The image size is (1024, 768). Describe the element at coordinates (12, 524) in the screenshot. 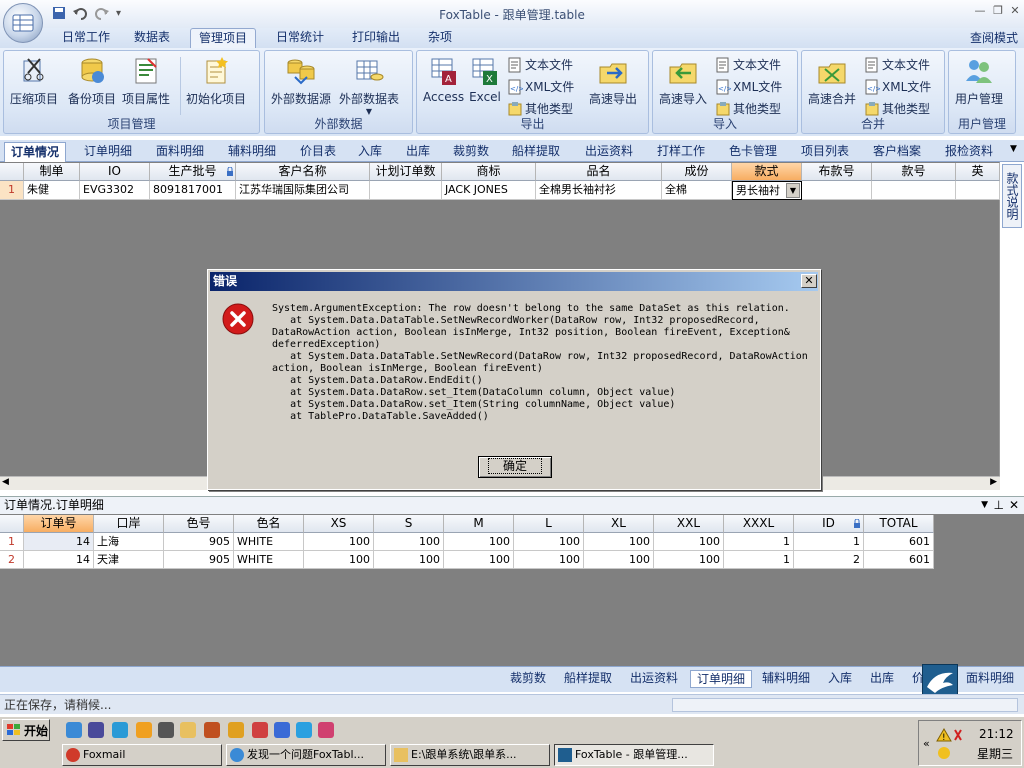

I see `grid-corner` at that location.